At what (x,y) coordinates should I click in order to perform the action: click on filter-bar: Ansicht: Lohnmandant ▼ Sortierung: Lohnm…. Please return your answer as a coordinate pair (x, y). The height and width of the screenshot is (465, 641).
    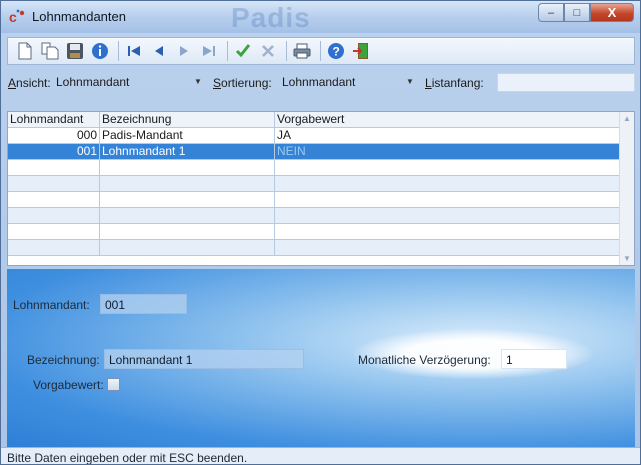
    Looking at the image, I should click on (321, 83).